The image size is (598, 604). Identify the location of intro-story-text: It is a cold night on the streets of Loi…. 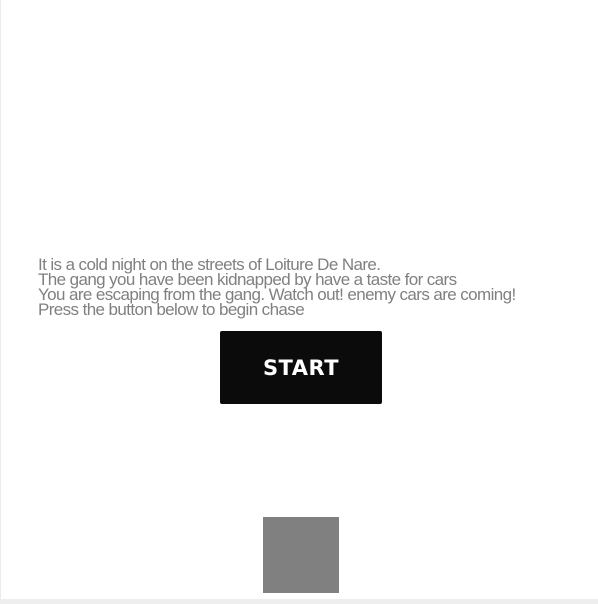
(316, 287).